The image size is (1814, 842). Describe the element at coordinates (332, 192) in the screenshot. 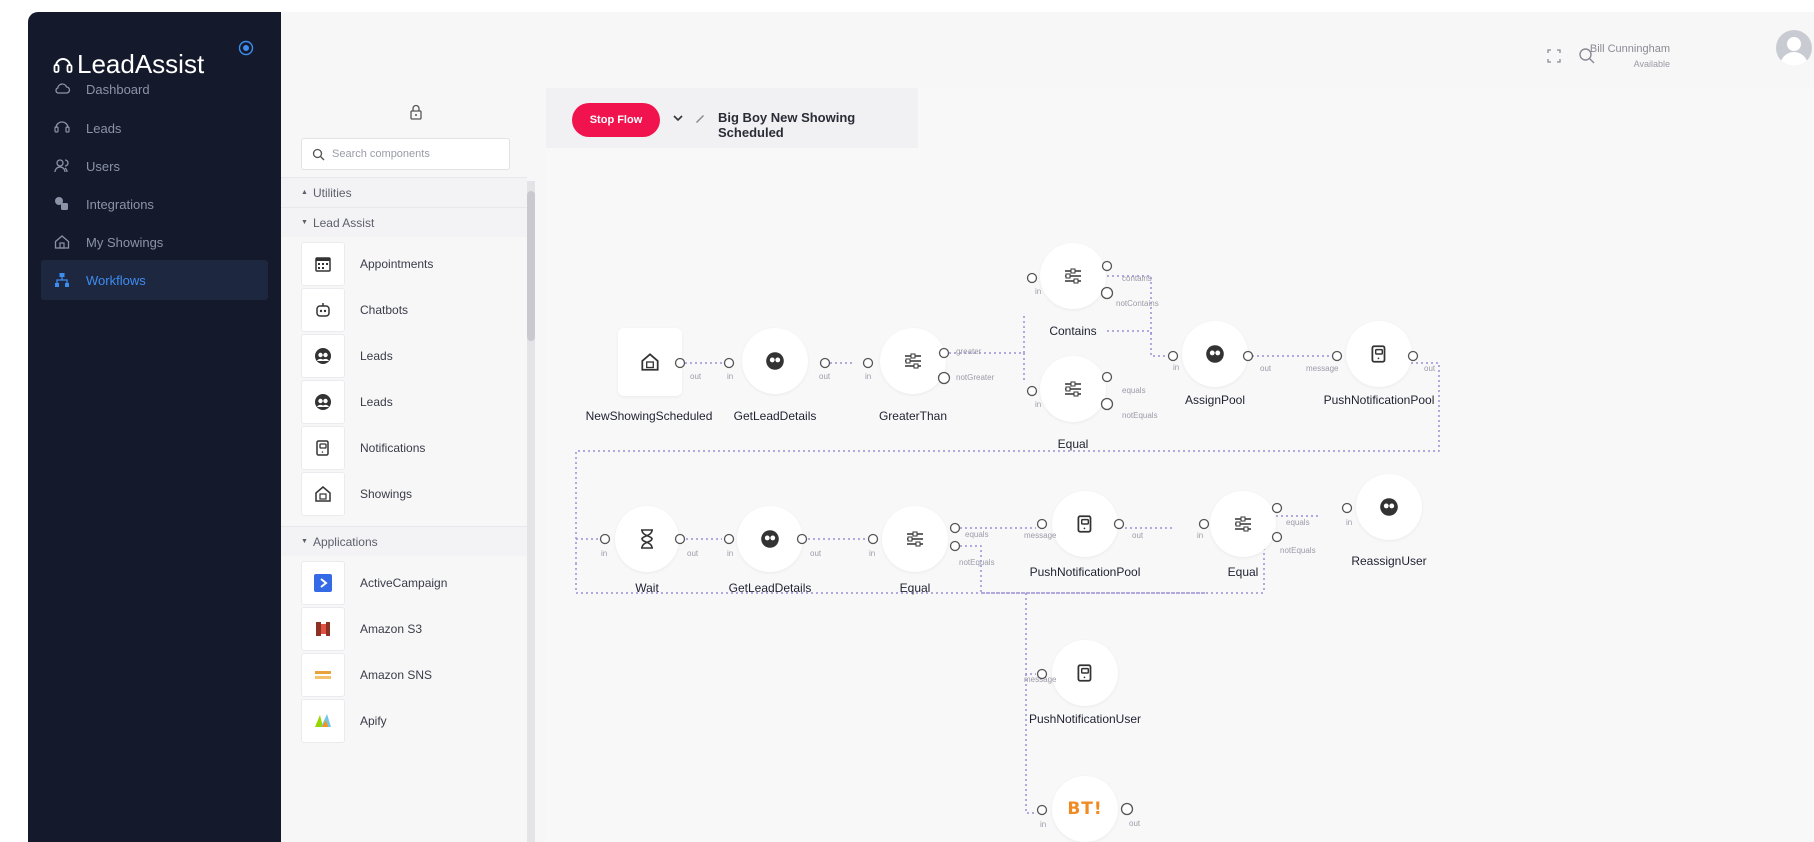

I see `group-label: Utilities` at that location.